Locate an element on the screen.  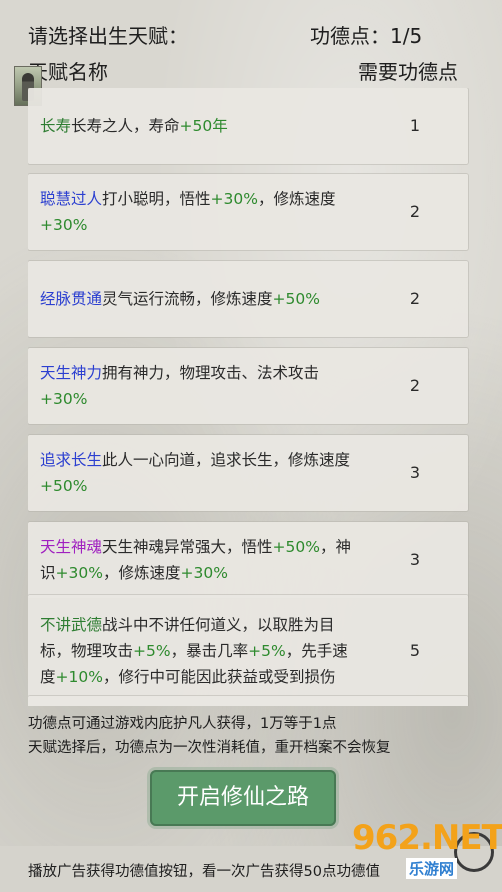
talent-cost: 5 is located at coordinates (415, 650).